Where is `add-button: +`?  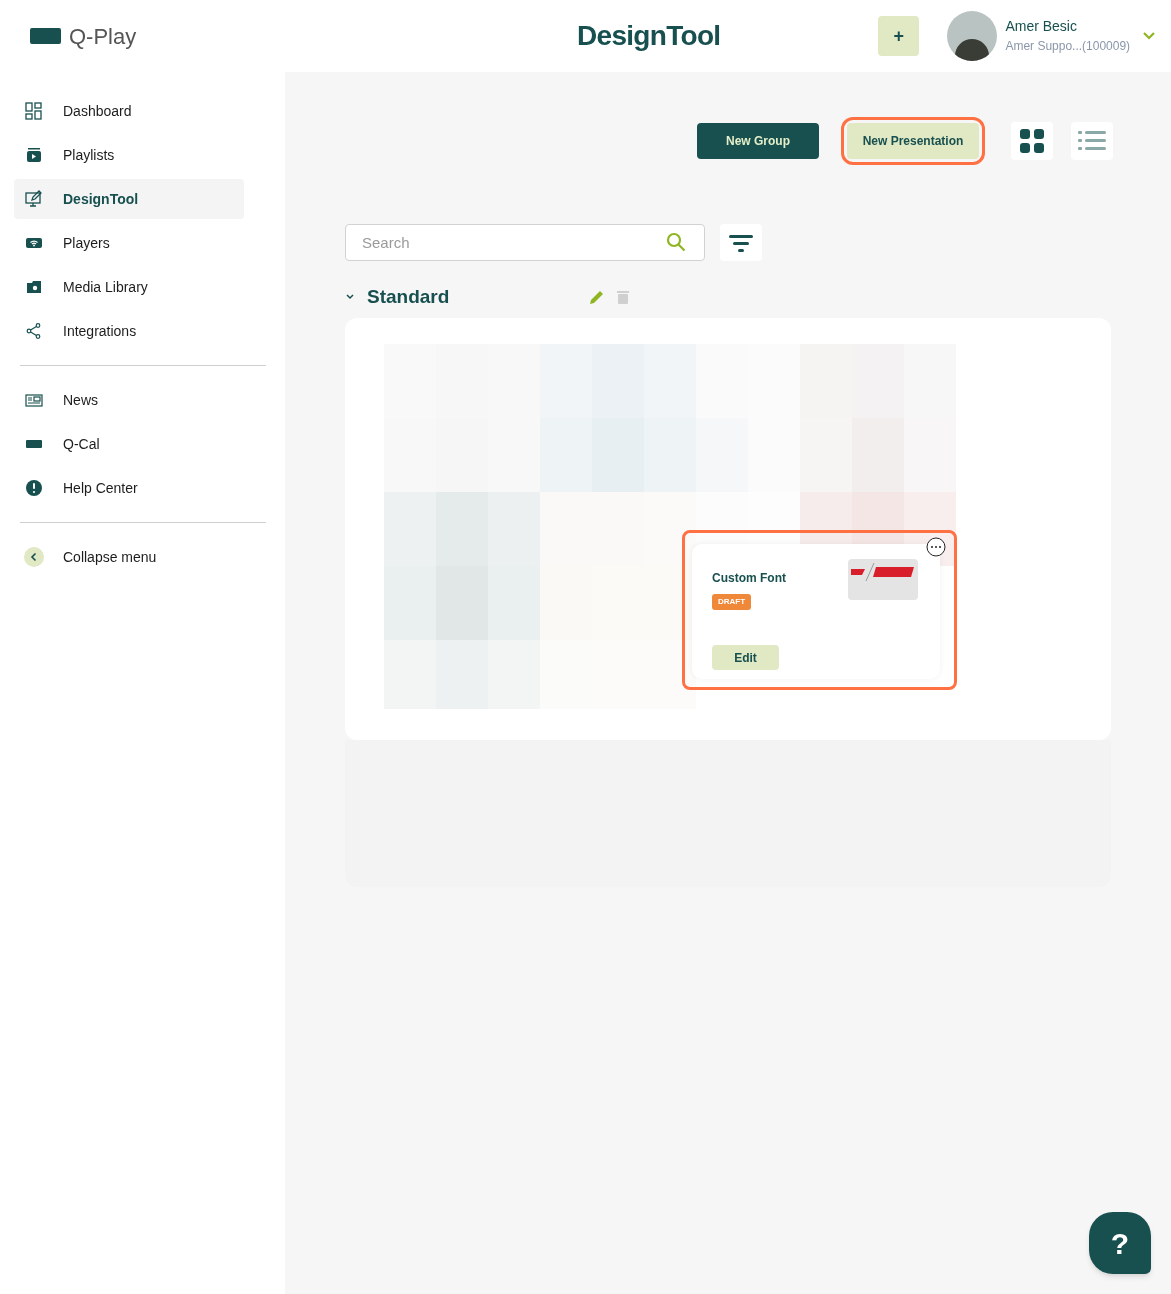
add-button: + is located at coordinates (899, 36).